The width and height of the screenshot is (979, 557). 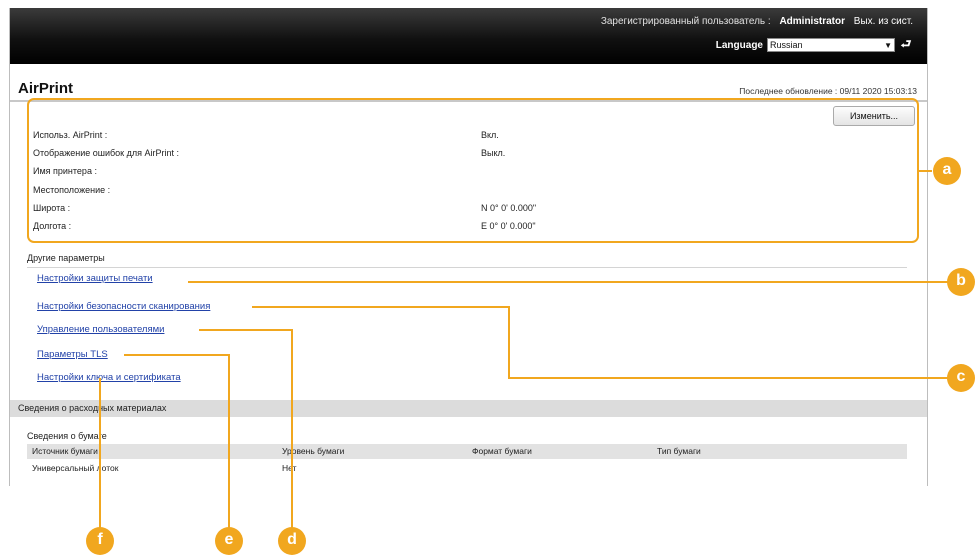 What do you see at coordinates (961, 378) in the screenshot?
I see `callout-c: c` at bounding box center [961, 378].